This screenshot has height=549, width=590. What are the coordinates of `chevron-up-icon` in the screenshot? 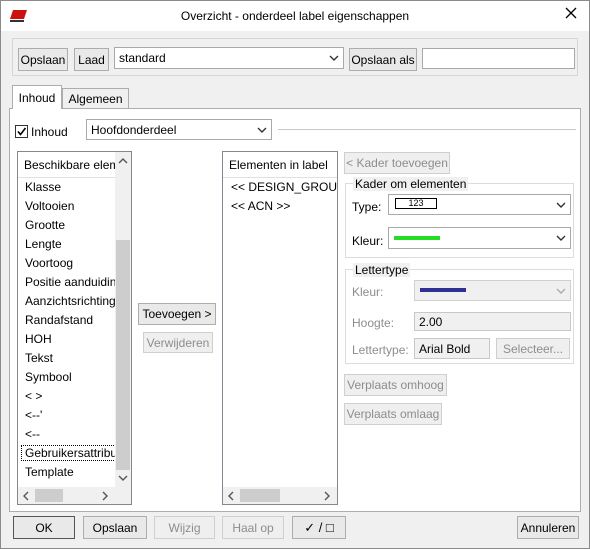 It's located at (123, 161).